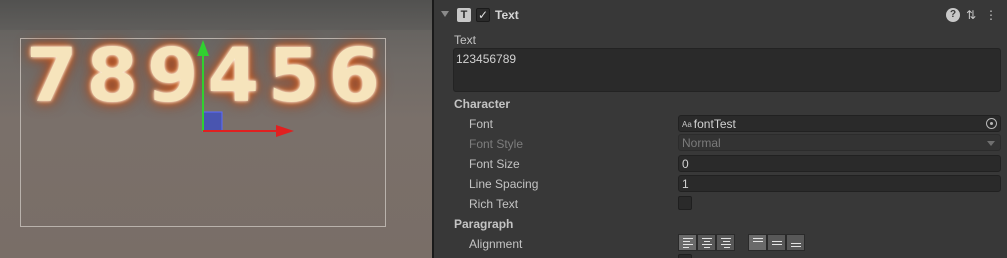  Describe the element at coordinates (795, 242) in the screenshot. I see `align-bottom-button` at that location.